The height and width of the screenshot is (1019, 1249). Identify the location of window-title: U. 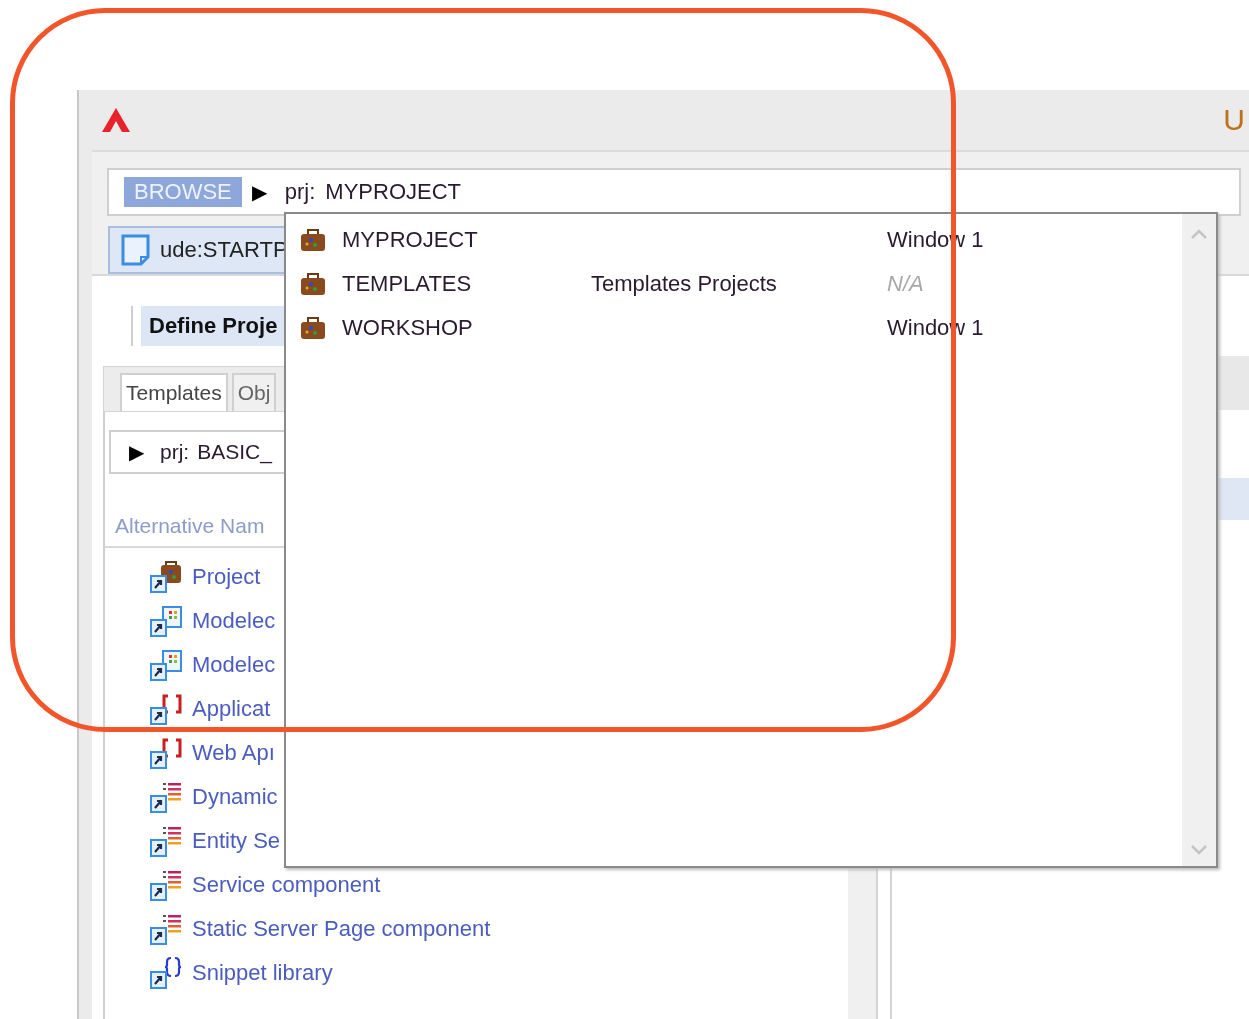
(1234, 120).